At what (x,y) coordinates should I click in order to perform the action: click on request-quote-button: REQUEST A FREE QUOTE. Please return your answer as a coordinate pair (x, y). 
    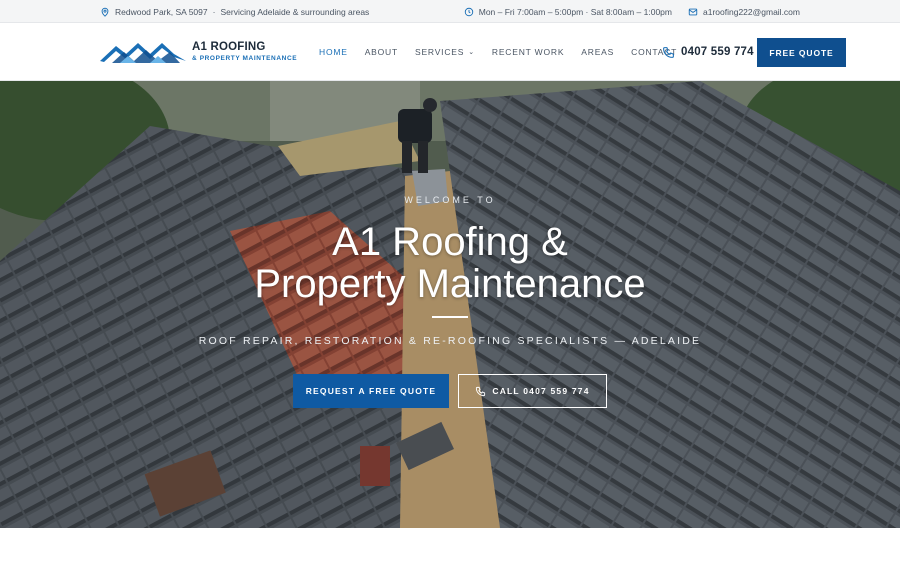
    Looking at the image, I should click on (371, 391).